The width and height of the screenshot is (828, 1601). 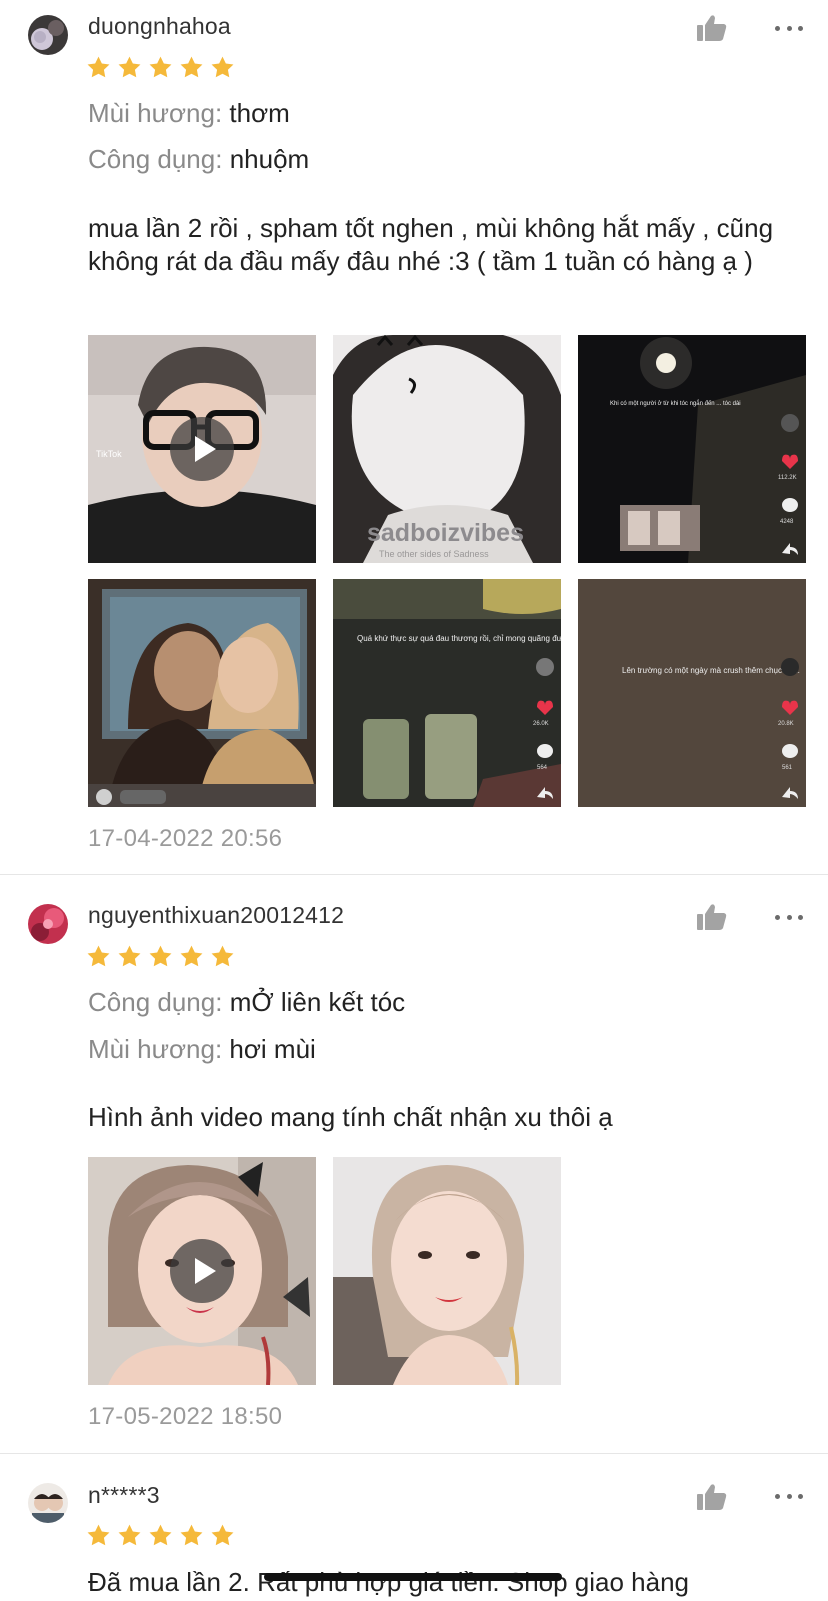 What do you see at coordinates (317, 1002) in the screenshot?
I see `attribute-value: mỞ liên kết tóc` at bounding box center [317, 1002].